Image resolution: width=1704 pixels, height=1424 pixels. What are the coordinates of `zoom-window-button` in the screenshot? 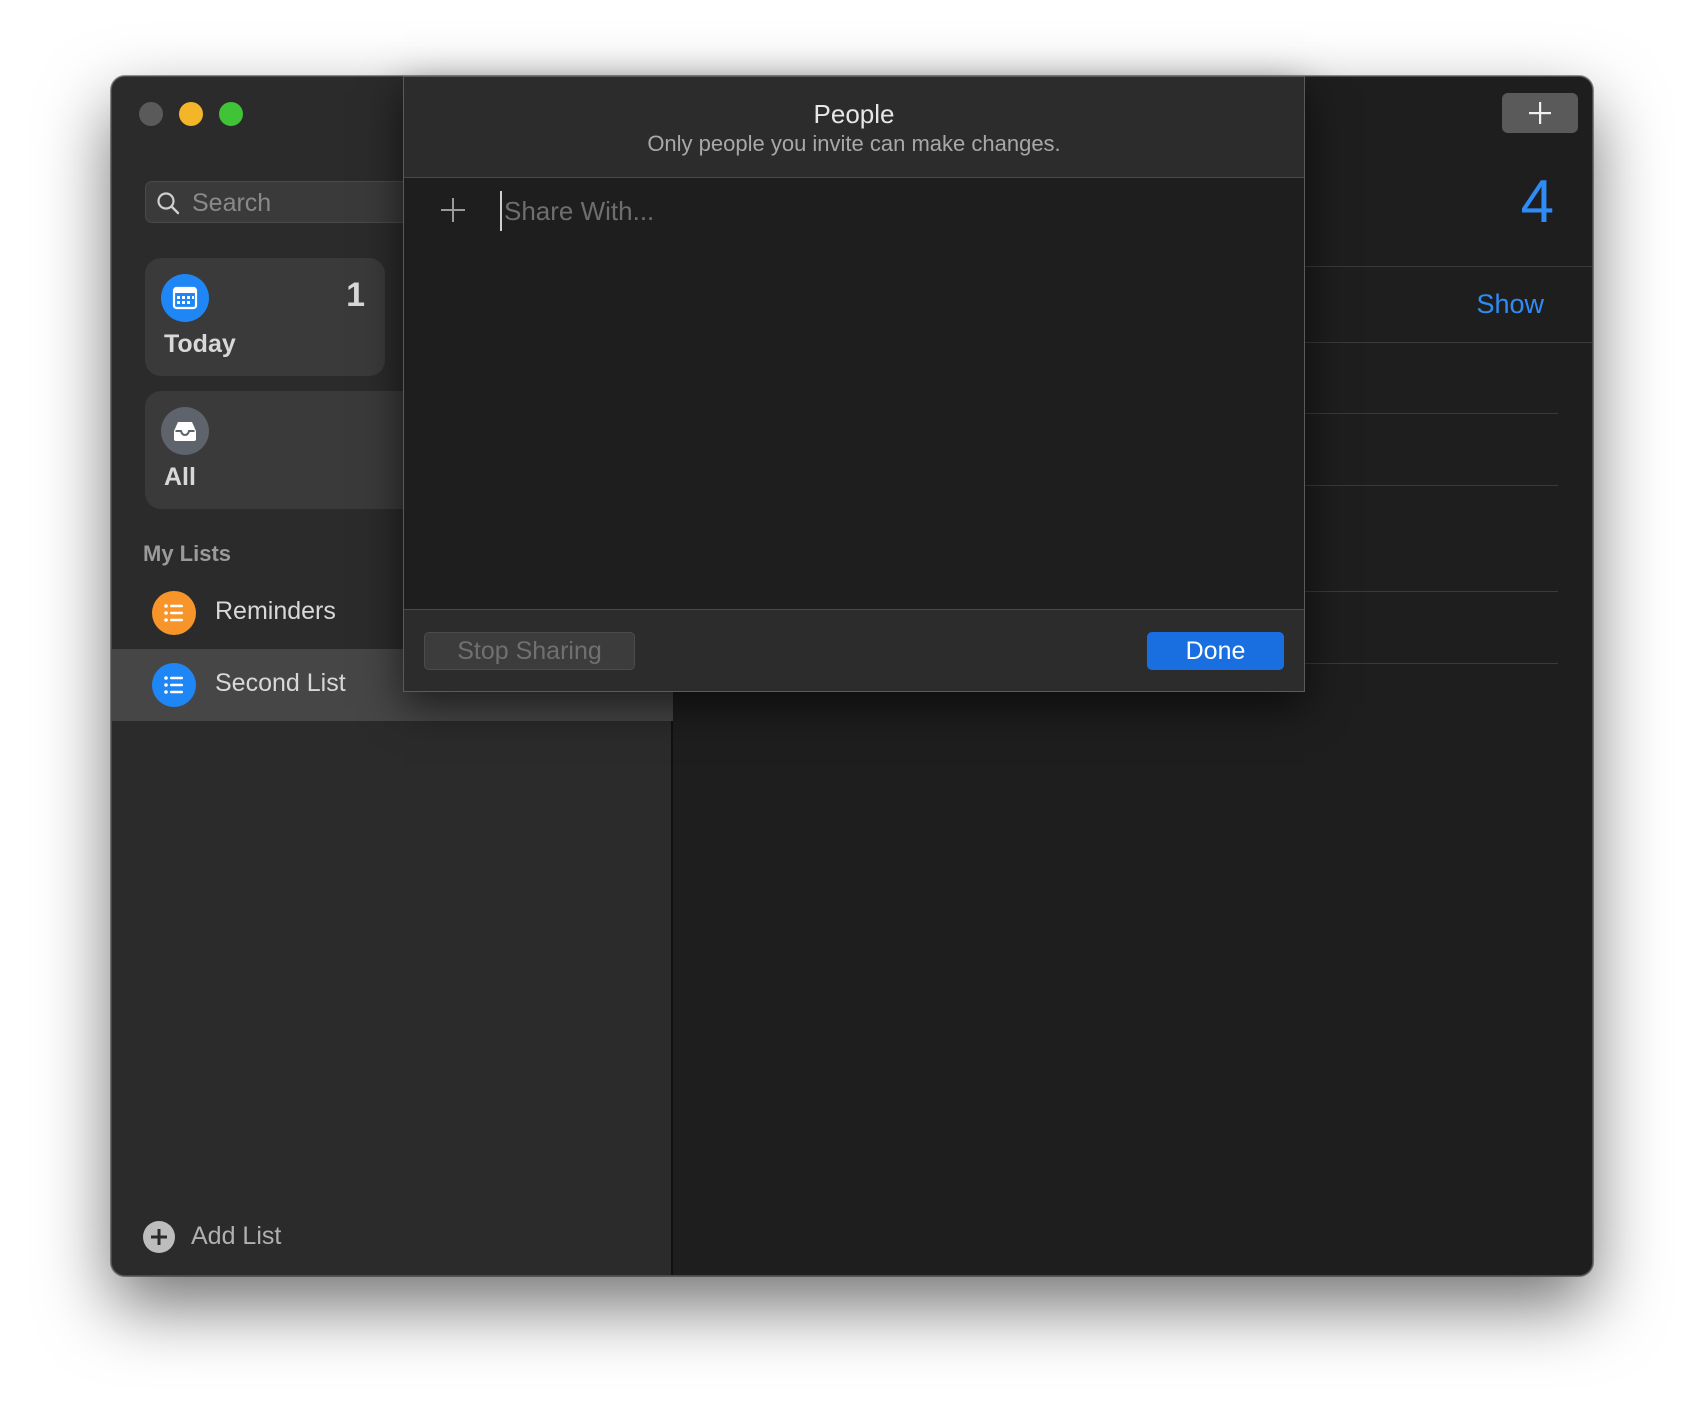 It's located at (231, 114).